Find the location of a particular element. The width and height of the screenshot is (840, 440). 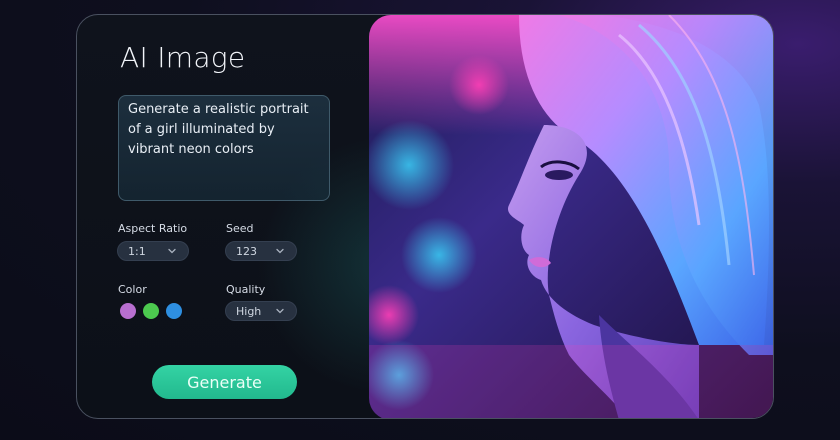

quality-label: Quality is located at coordinates (246, 289).